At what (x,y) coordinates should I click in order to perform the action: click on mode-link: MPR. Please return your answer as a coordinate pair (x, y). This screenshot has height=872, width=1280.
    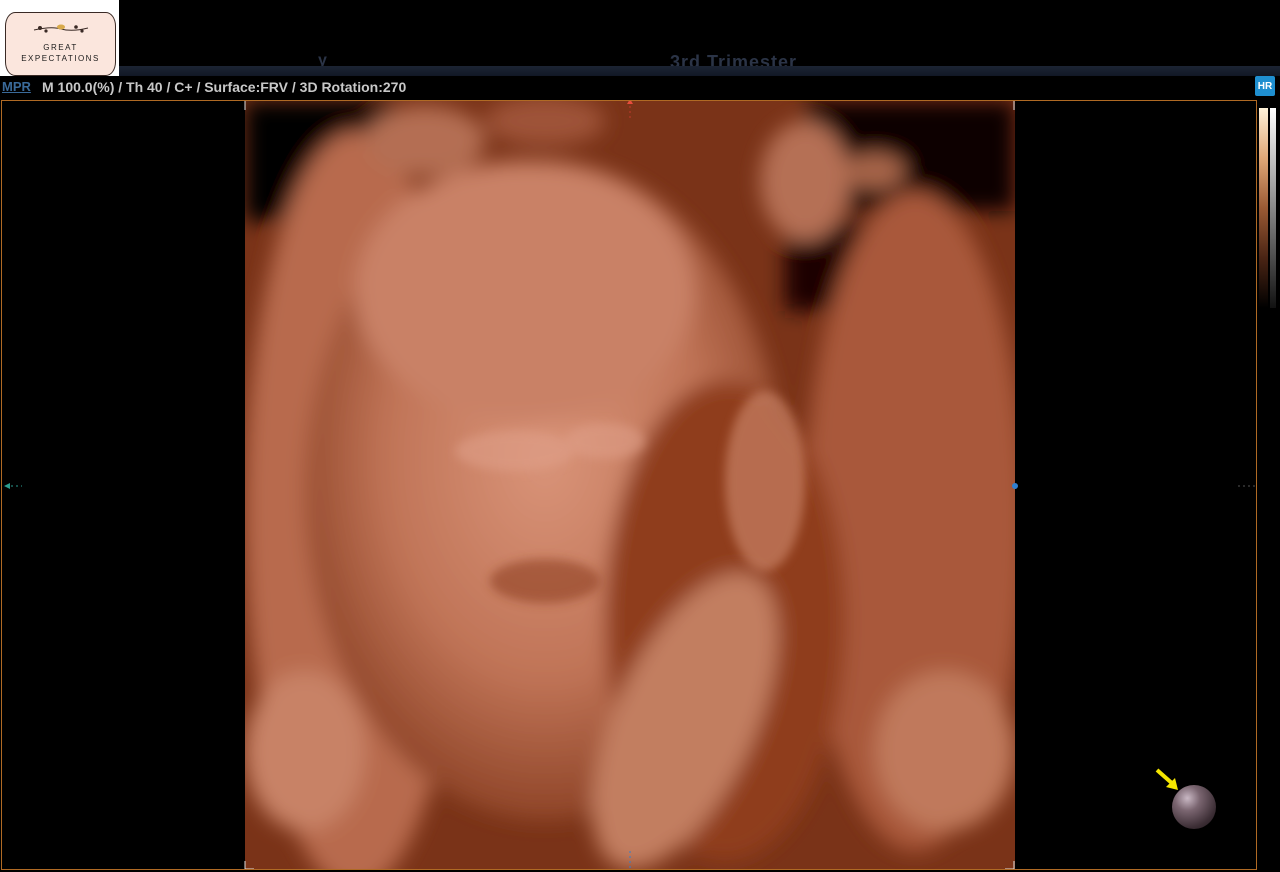
    Looking at the image, I should click on (16, 86).